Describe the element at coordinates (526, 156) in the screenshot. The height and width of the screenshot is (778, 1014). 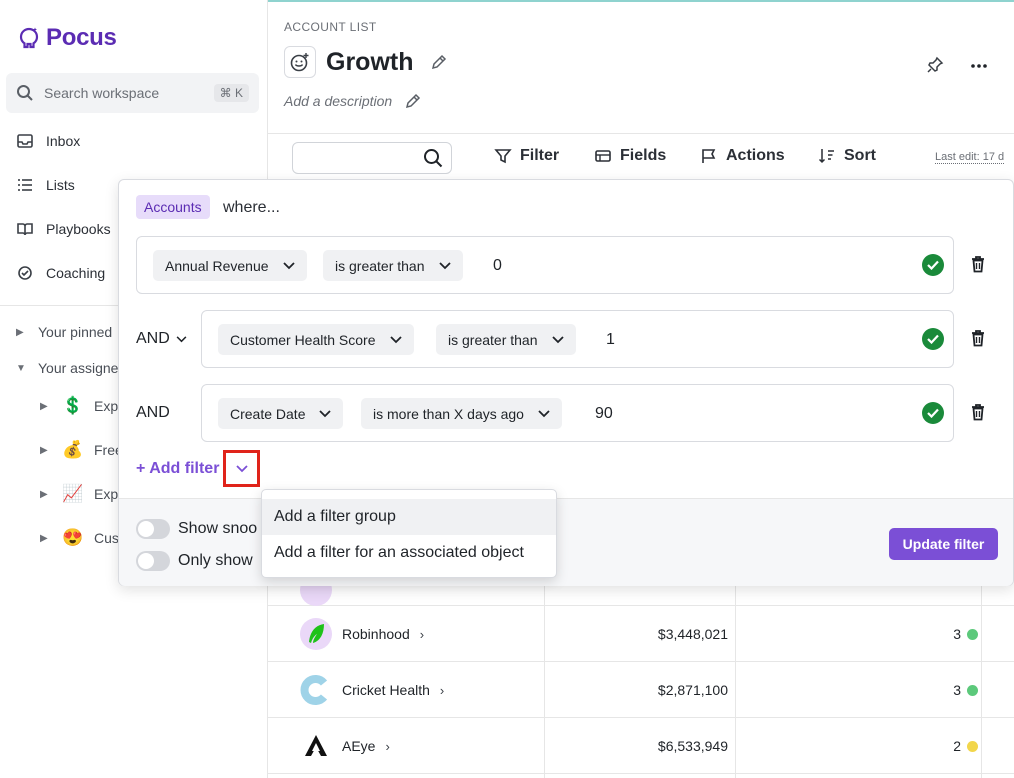
I see `filter-button: Filter` at that location.